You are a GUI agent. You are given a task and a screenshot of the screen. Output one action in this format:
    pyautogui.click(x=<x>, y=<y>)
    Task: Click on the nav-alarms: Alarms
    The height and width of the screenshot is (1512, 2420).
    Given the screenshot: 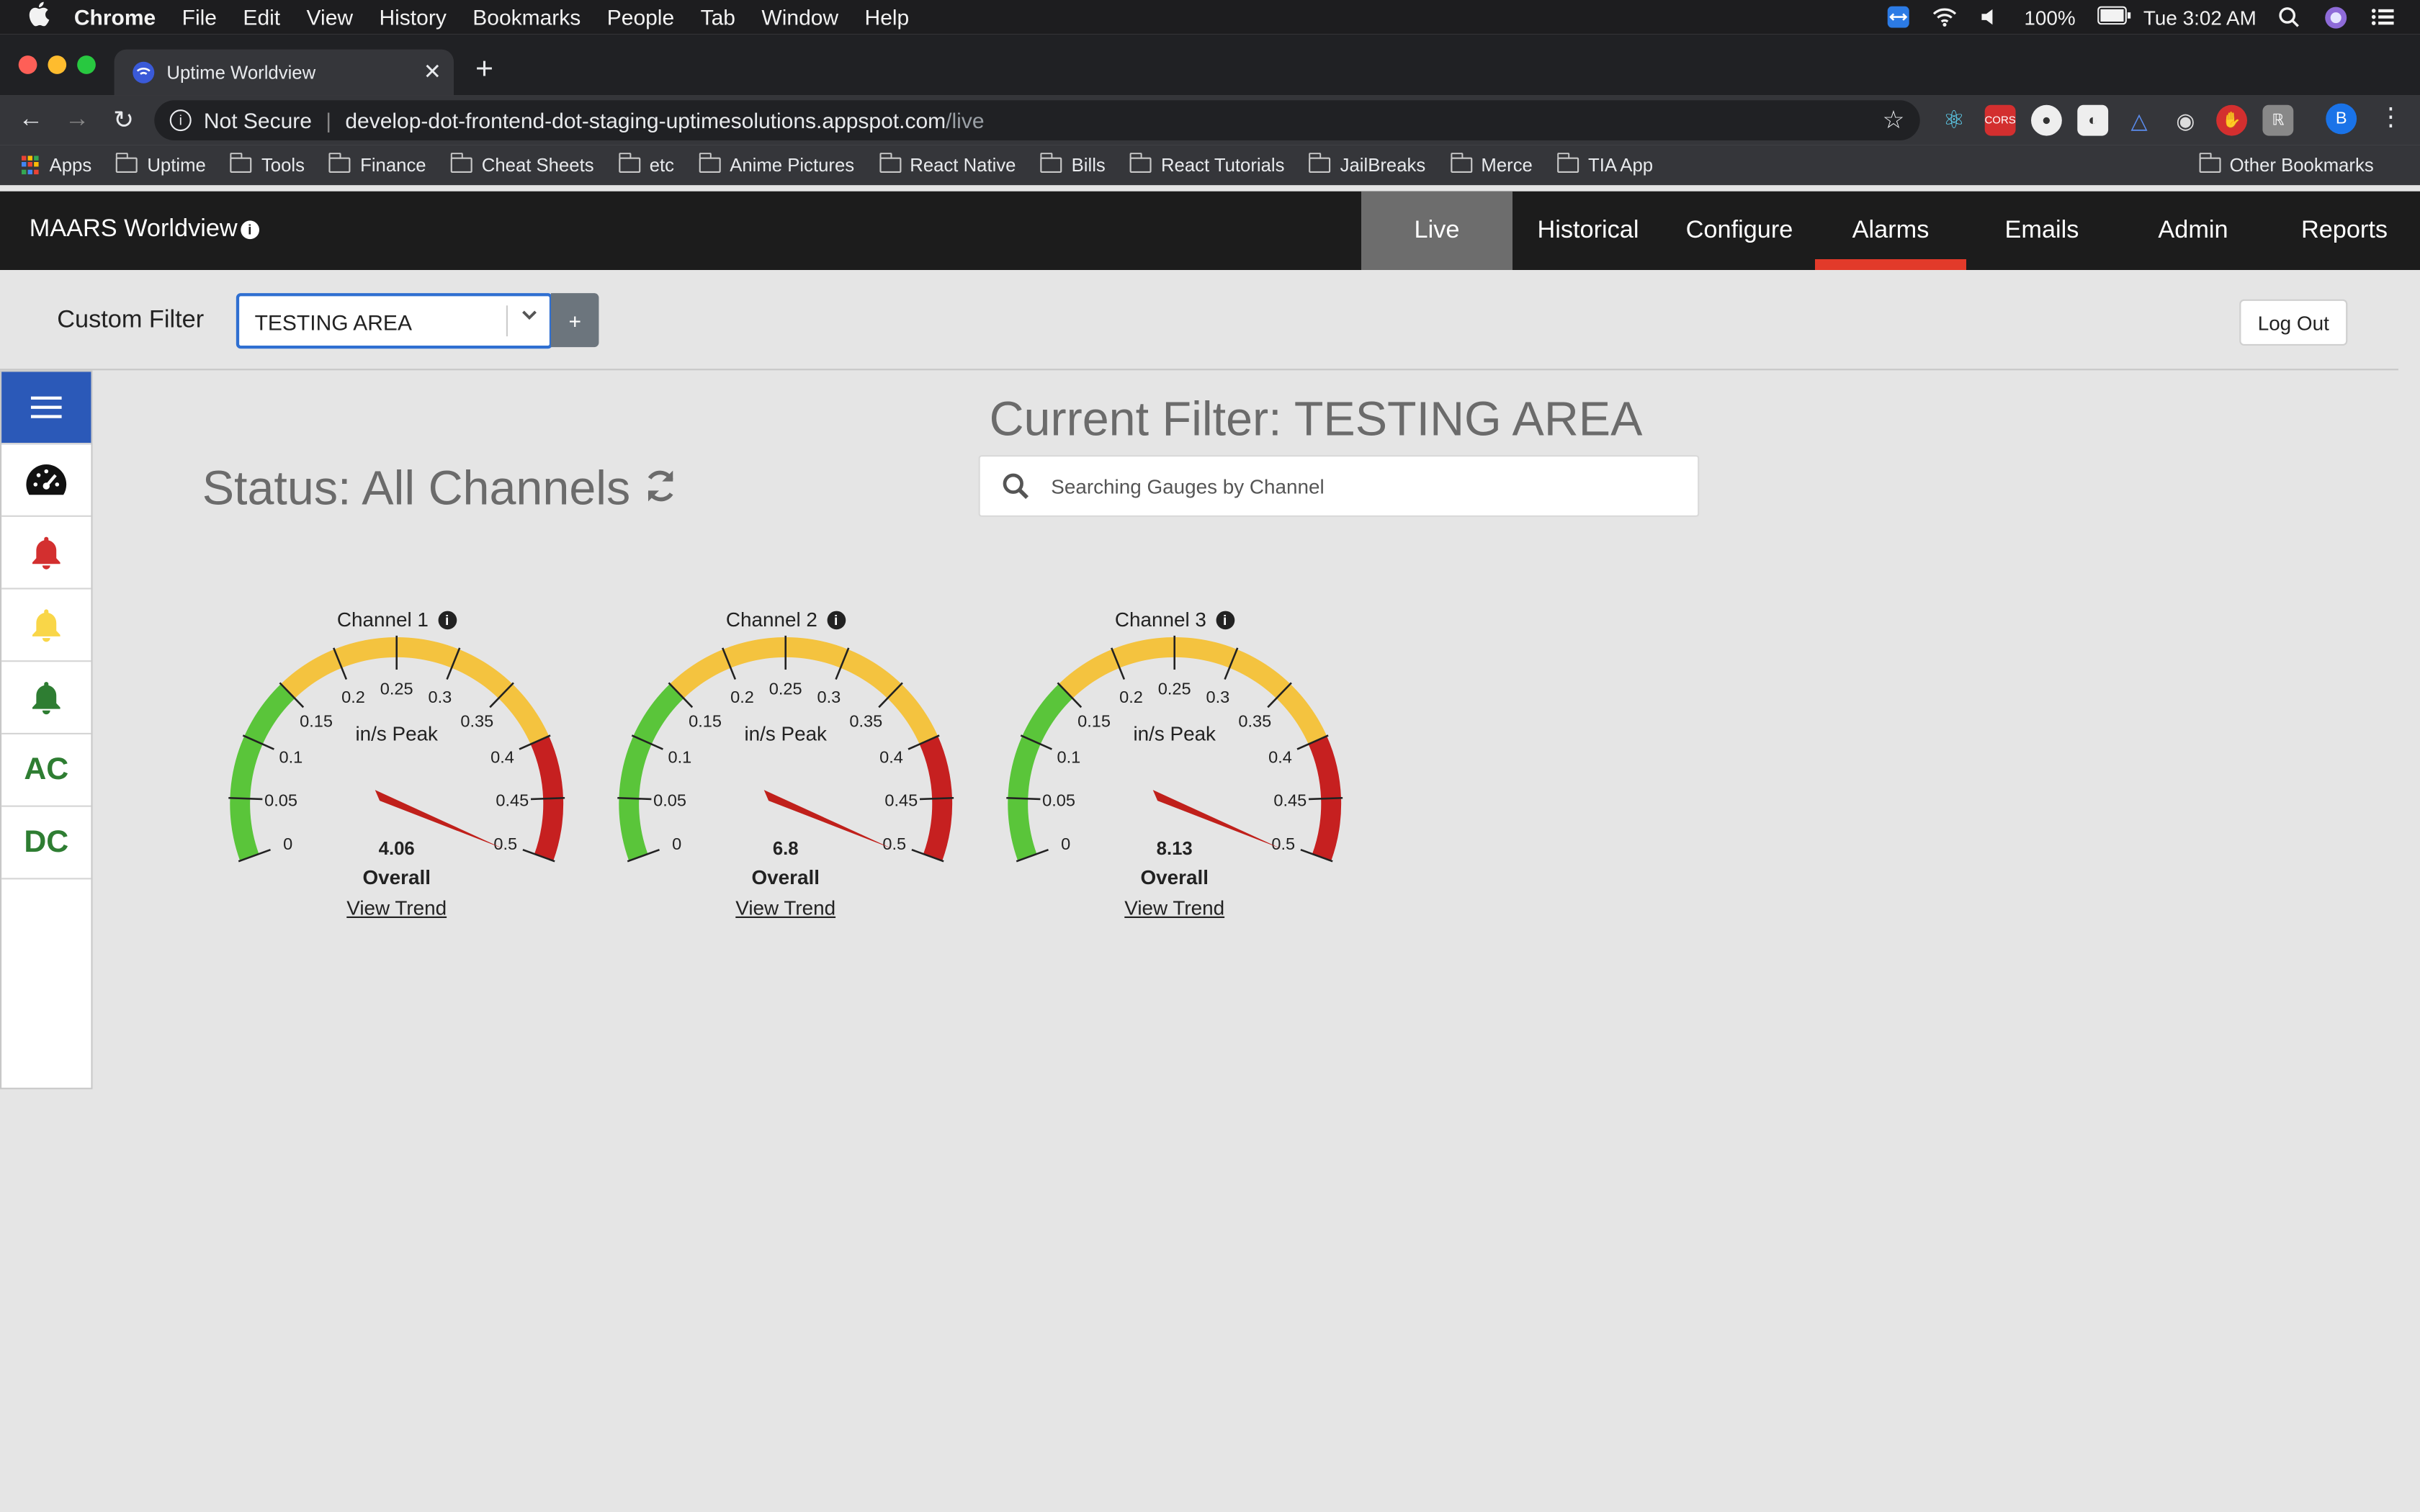 What is the action you would take?
    pyautogui.click(x=1890, y=231)
    